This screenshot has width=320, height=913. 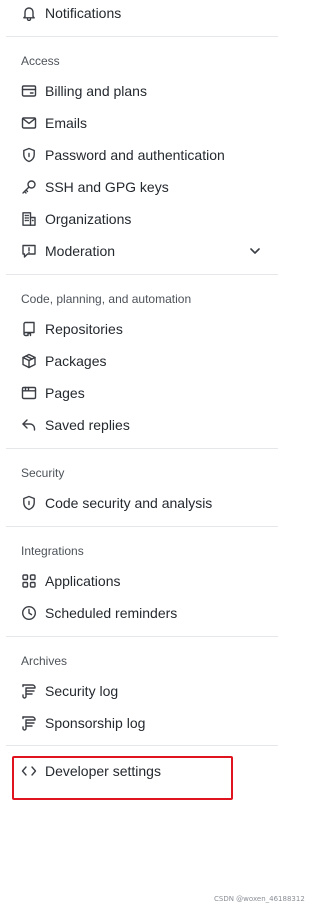 I want to click on sidebar-item-pages: Pages, so click(x=139, y=393).